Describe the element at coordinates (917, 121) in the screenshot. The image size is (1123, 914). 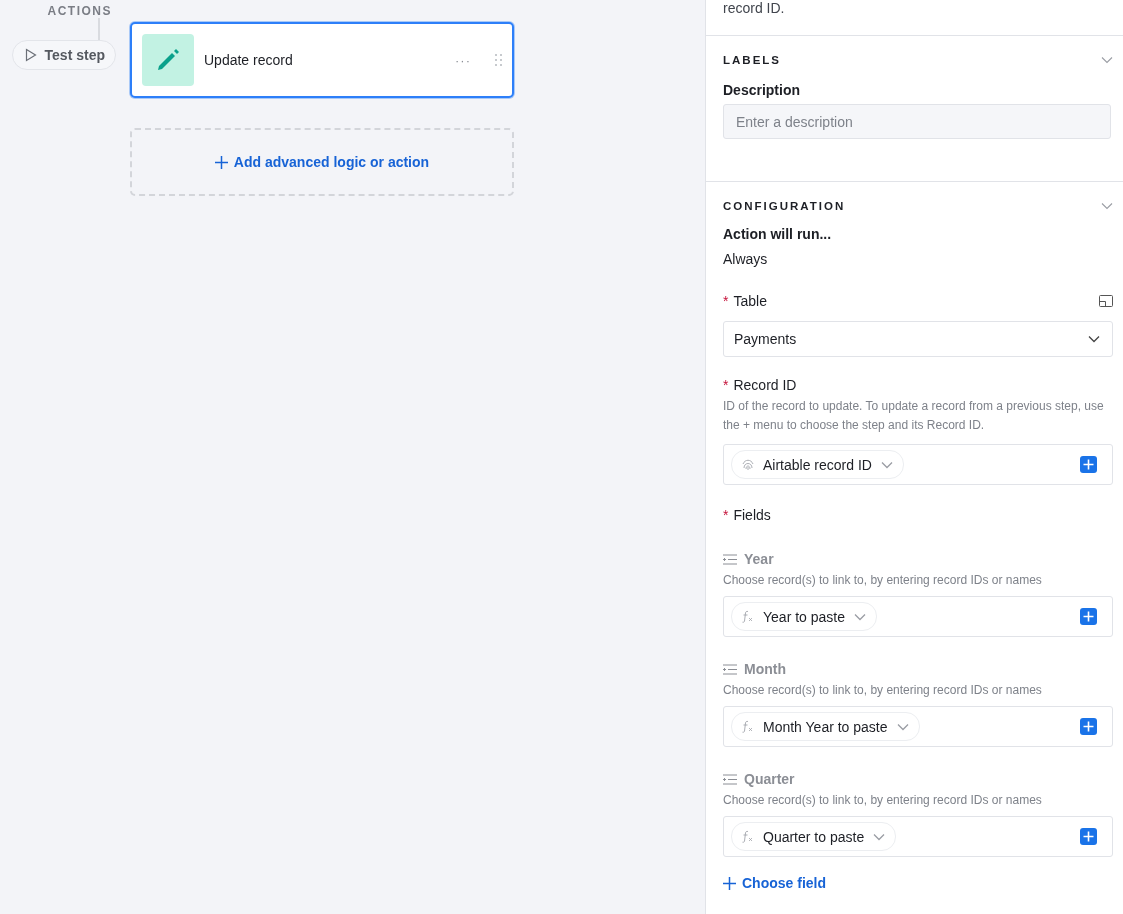
I see `description-field: Enter a description` at that location.